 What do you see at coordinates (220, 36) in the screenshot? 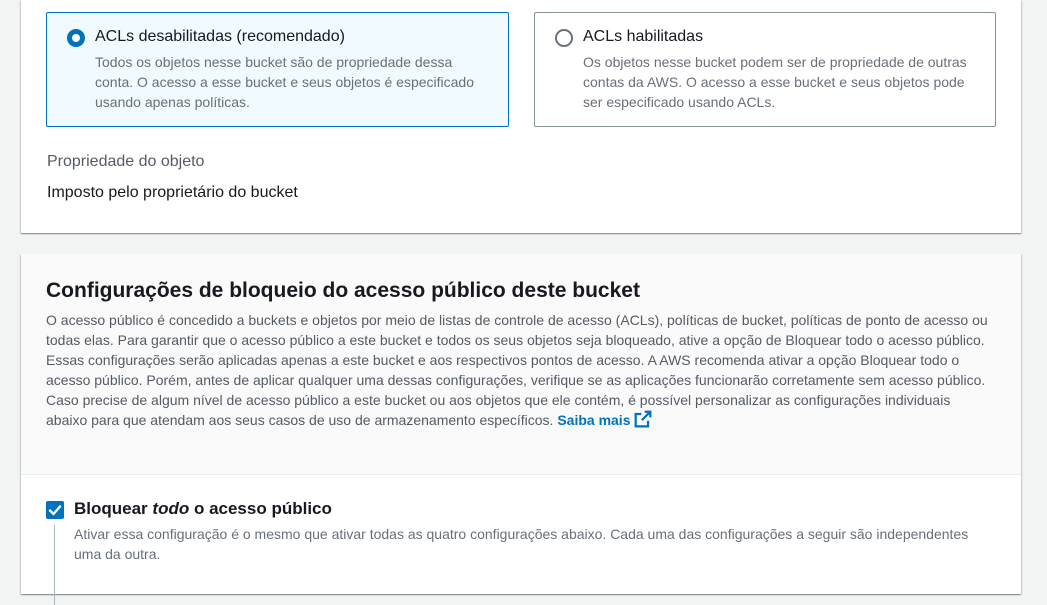
I see `acls-disabled-title: ACLs desabilitadas (recomendado)` at bounding box center [220, 36].